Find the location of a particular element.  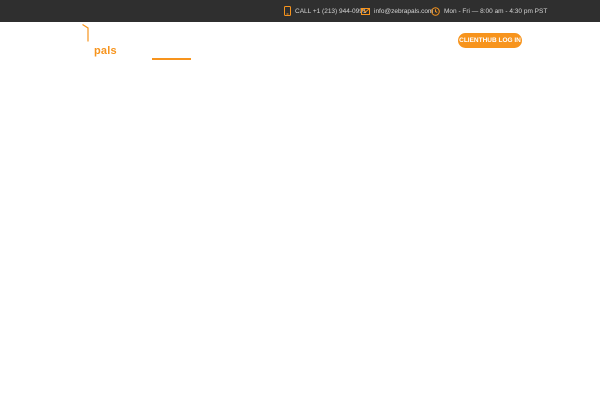

topbar-hours-text: Mon - Fri — 8:00 am - 4:30 pm PST is located at coordinates (496, 11).